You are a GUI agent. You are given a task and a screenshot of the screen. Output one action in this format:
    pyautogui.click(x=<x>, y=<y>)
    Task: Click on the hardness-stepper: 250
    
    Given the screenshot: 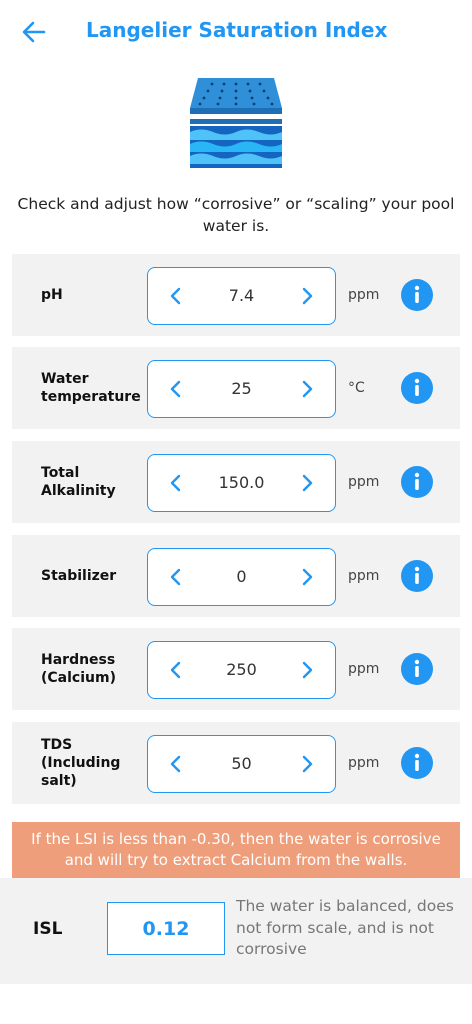 What is the action you would take?
    pyautogui.click(x=241, y=670)
    